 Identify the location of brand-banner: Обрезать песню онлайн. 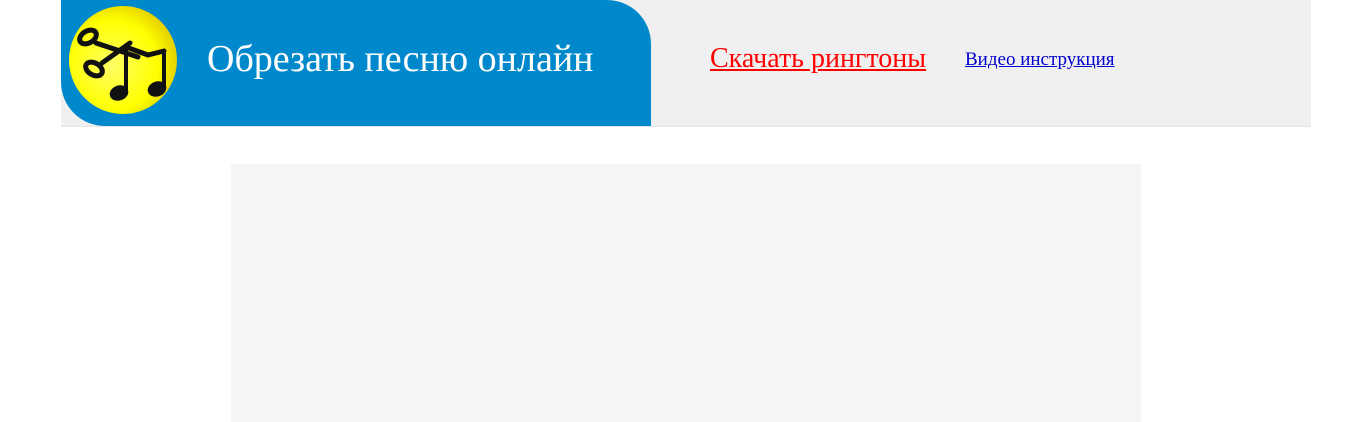
(356, 63).